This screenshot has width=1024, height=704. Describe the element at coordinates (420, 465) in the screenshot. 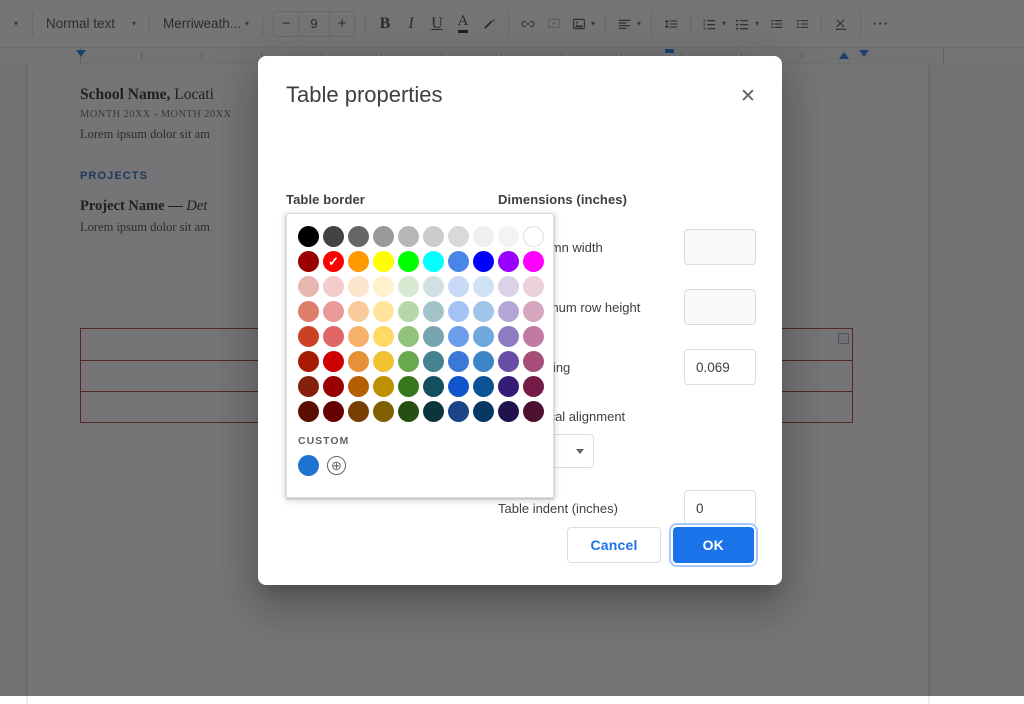

I see `custom-colors-row: ⊕` at that location.